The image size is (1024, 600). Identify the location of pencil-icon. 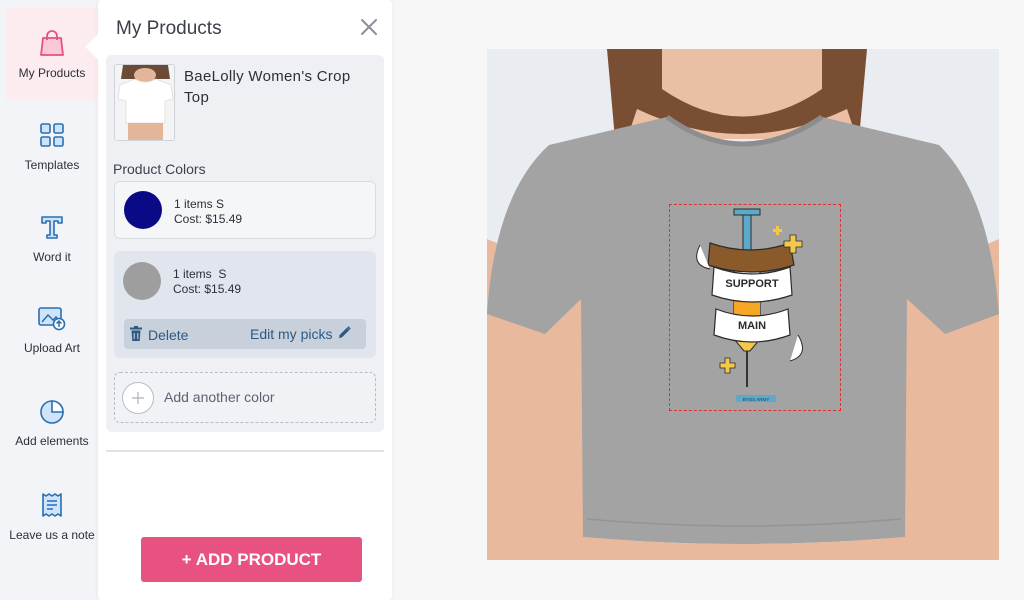
(345, 334).